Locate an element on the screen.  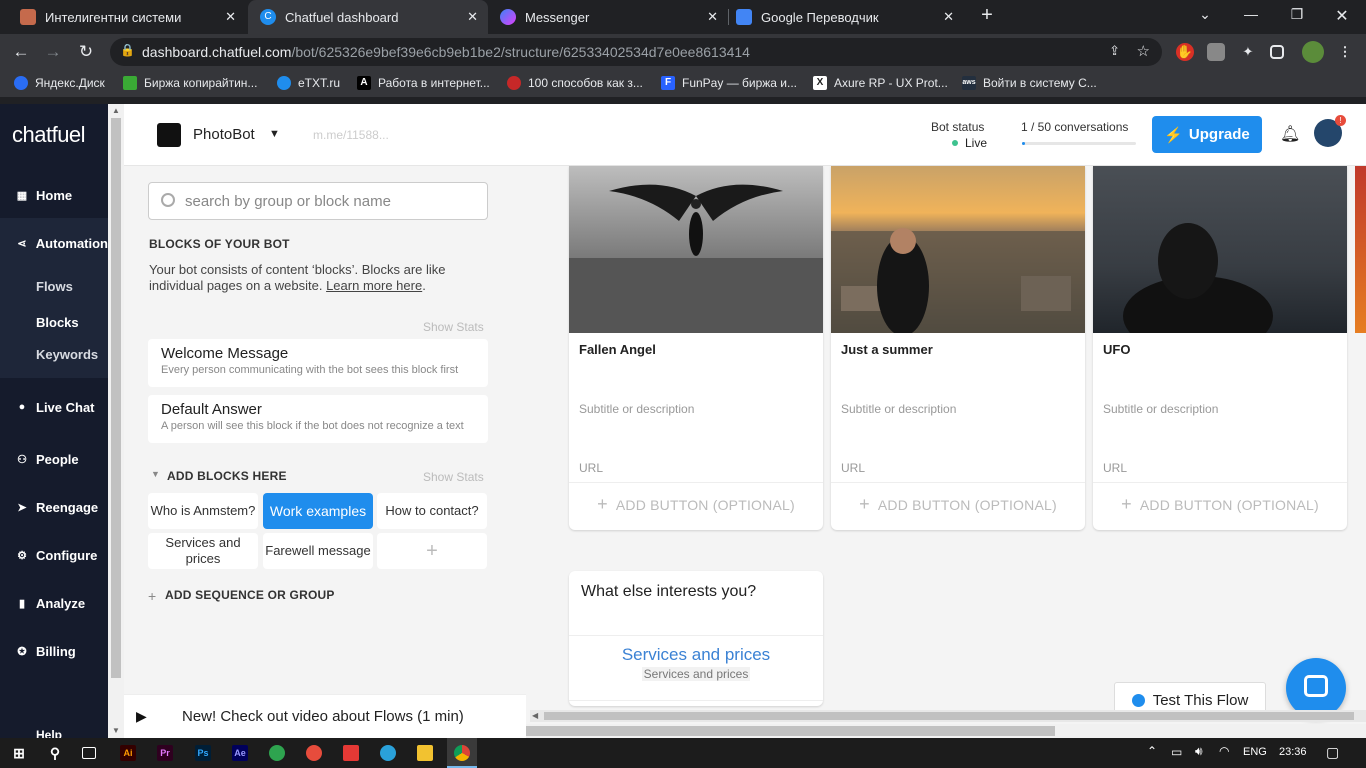
play-icon: ▶ is located at coordinates (141, 716).